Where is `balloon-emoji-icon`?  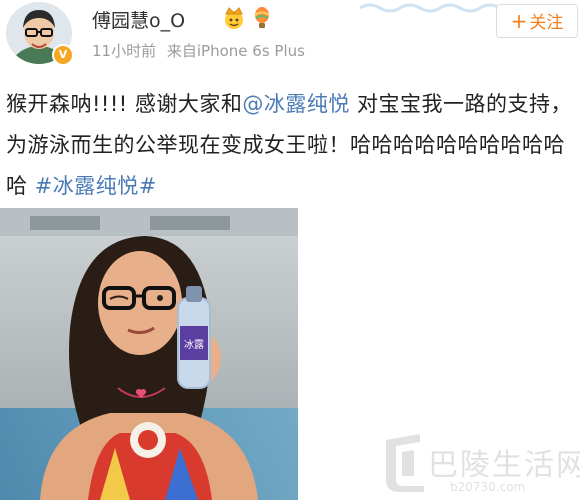
balloon-emoji-icon is located at coordinates (262, 17).